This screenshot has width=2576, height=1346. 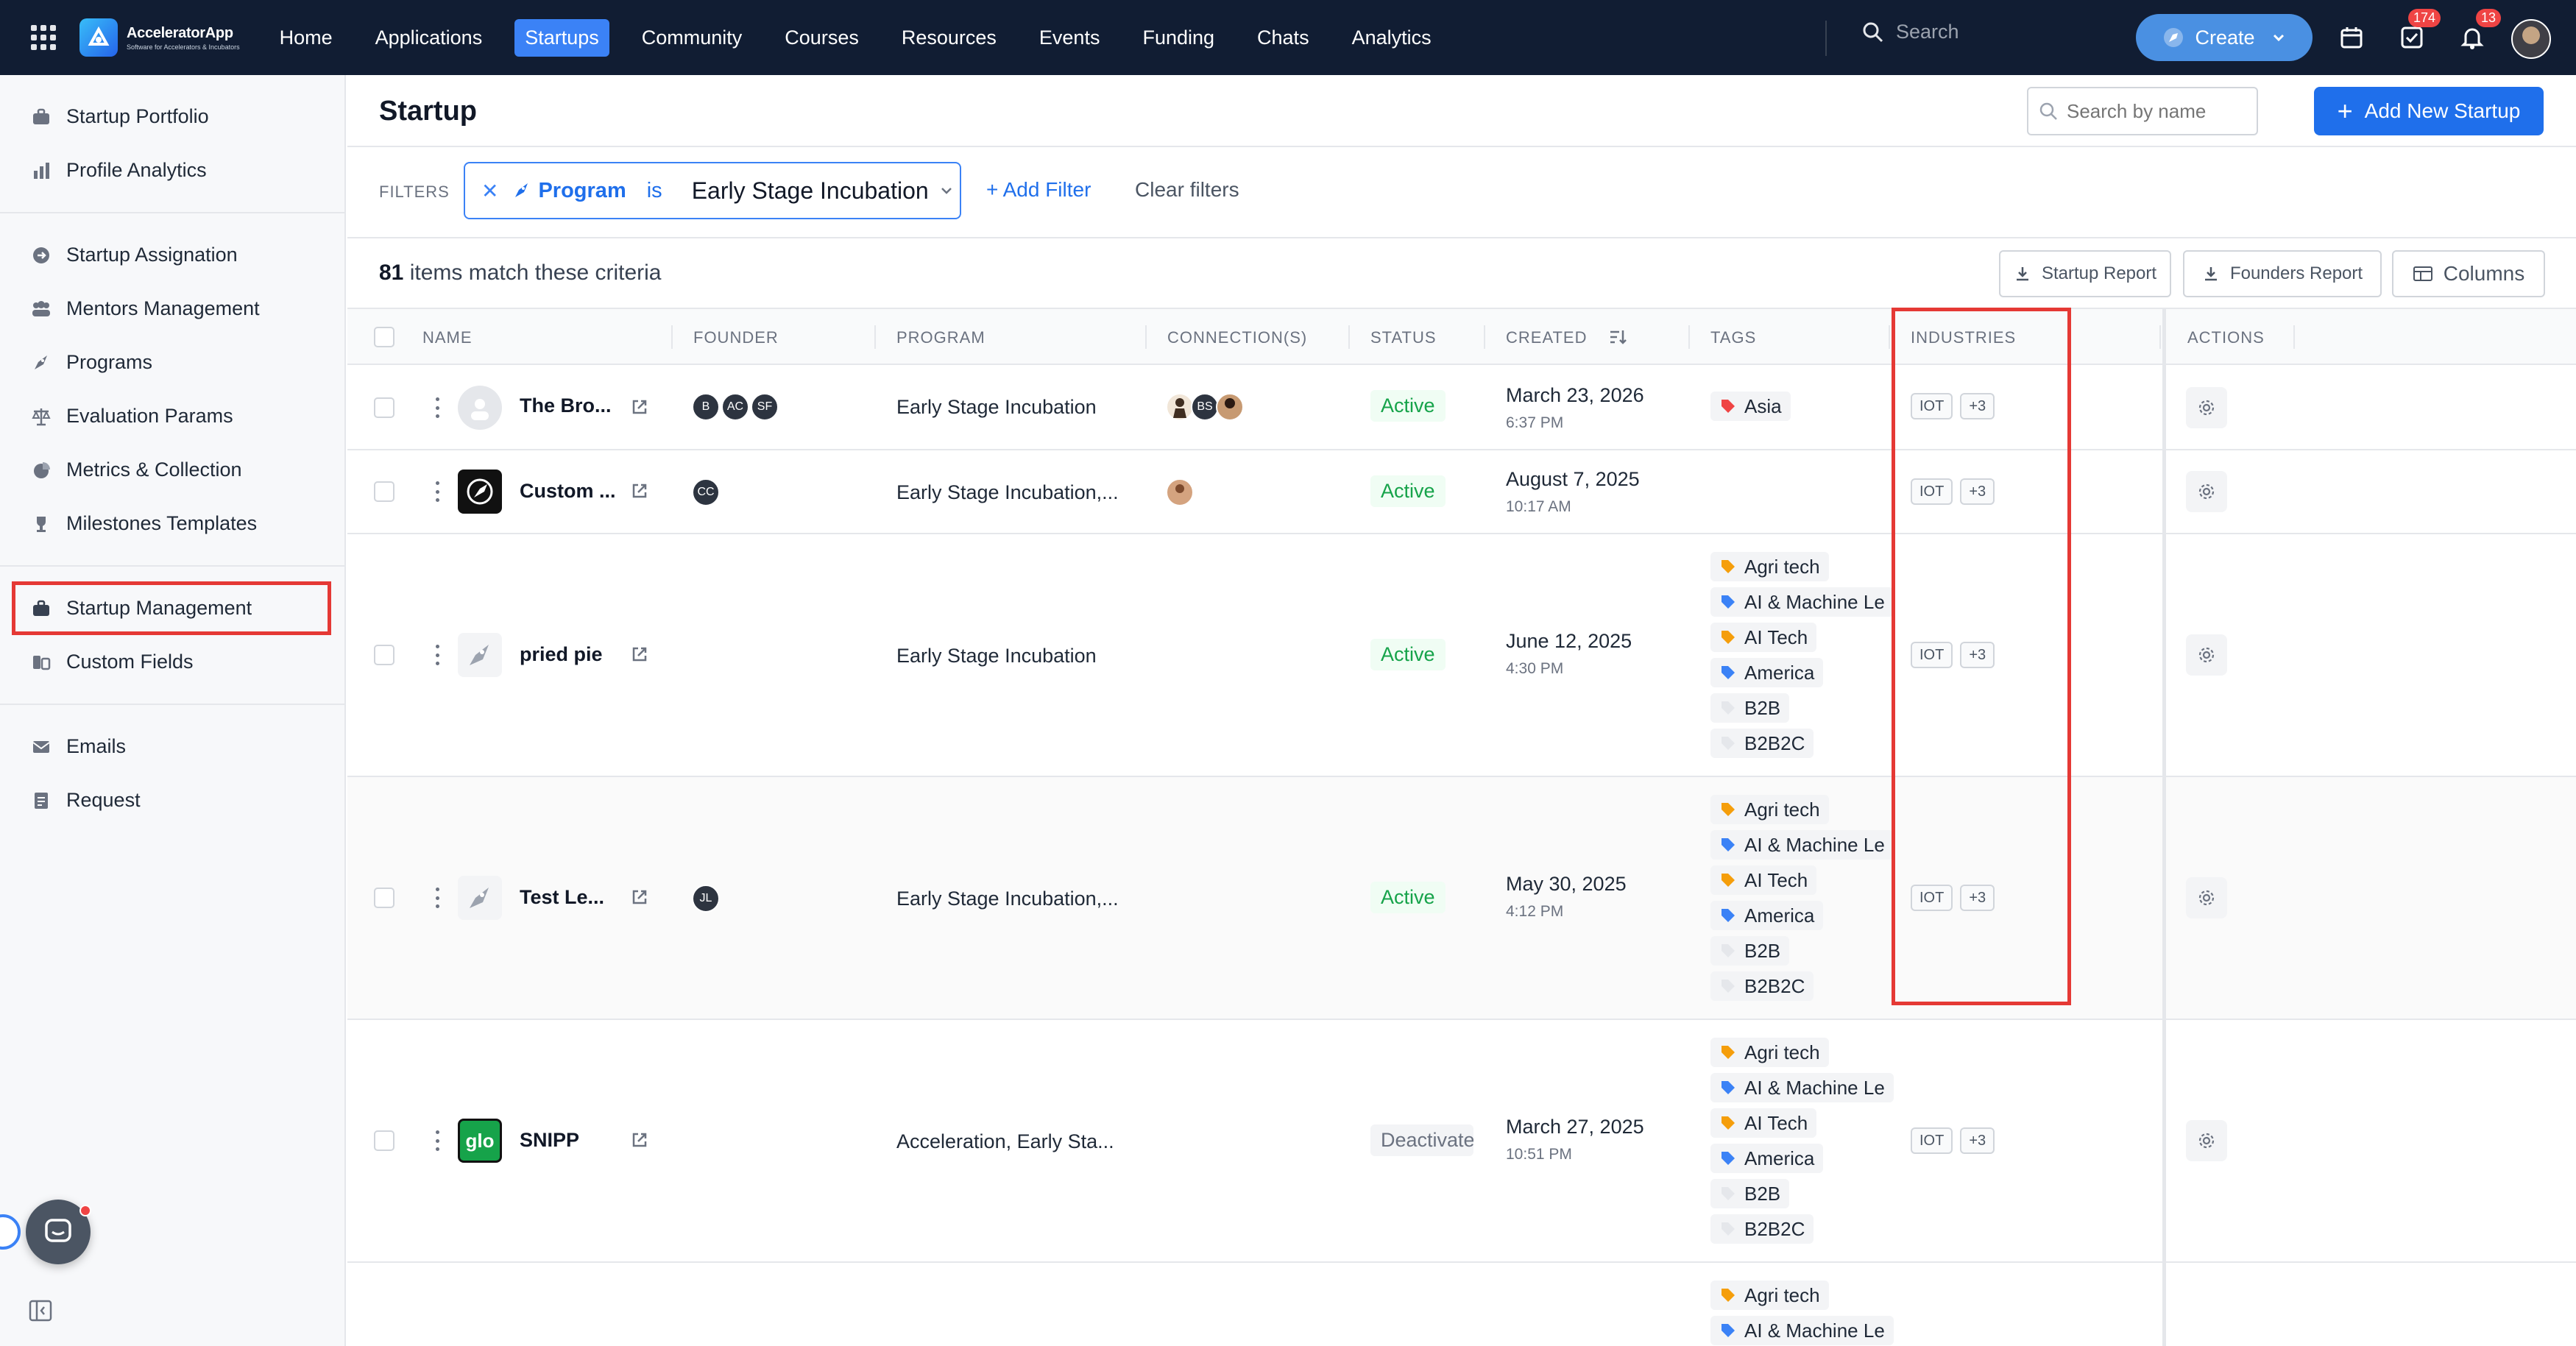 I want to click on sidebar-item-custom-fields: Custom Fields, so click(x=172, y=662).